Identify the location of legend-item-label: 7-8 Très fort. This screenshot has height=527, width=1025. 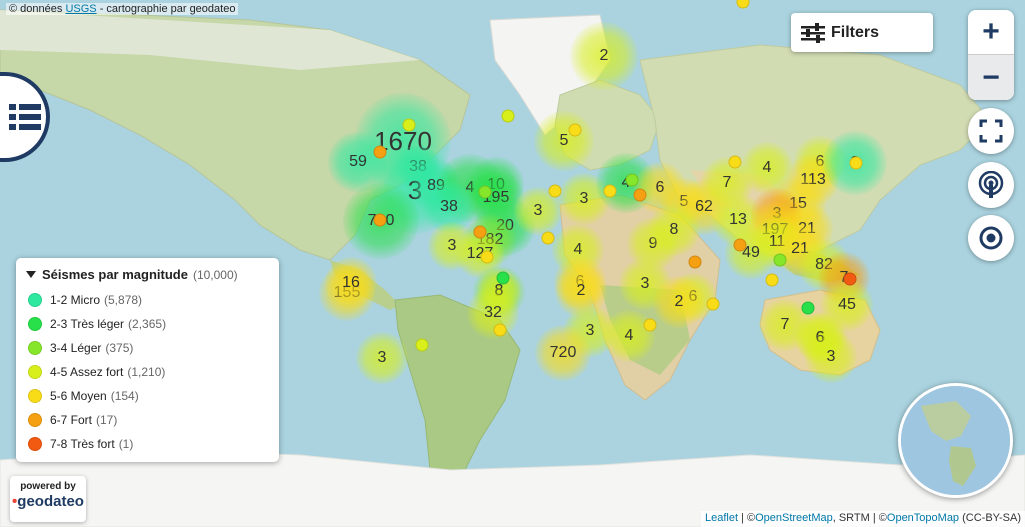
(82, 444).